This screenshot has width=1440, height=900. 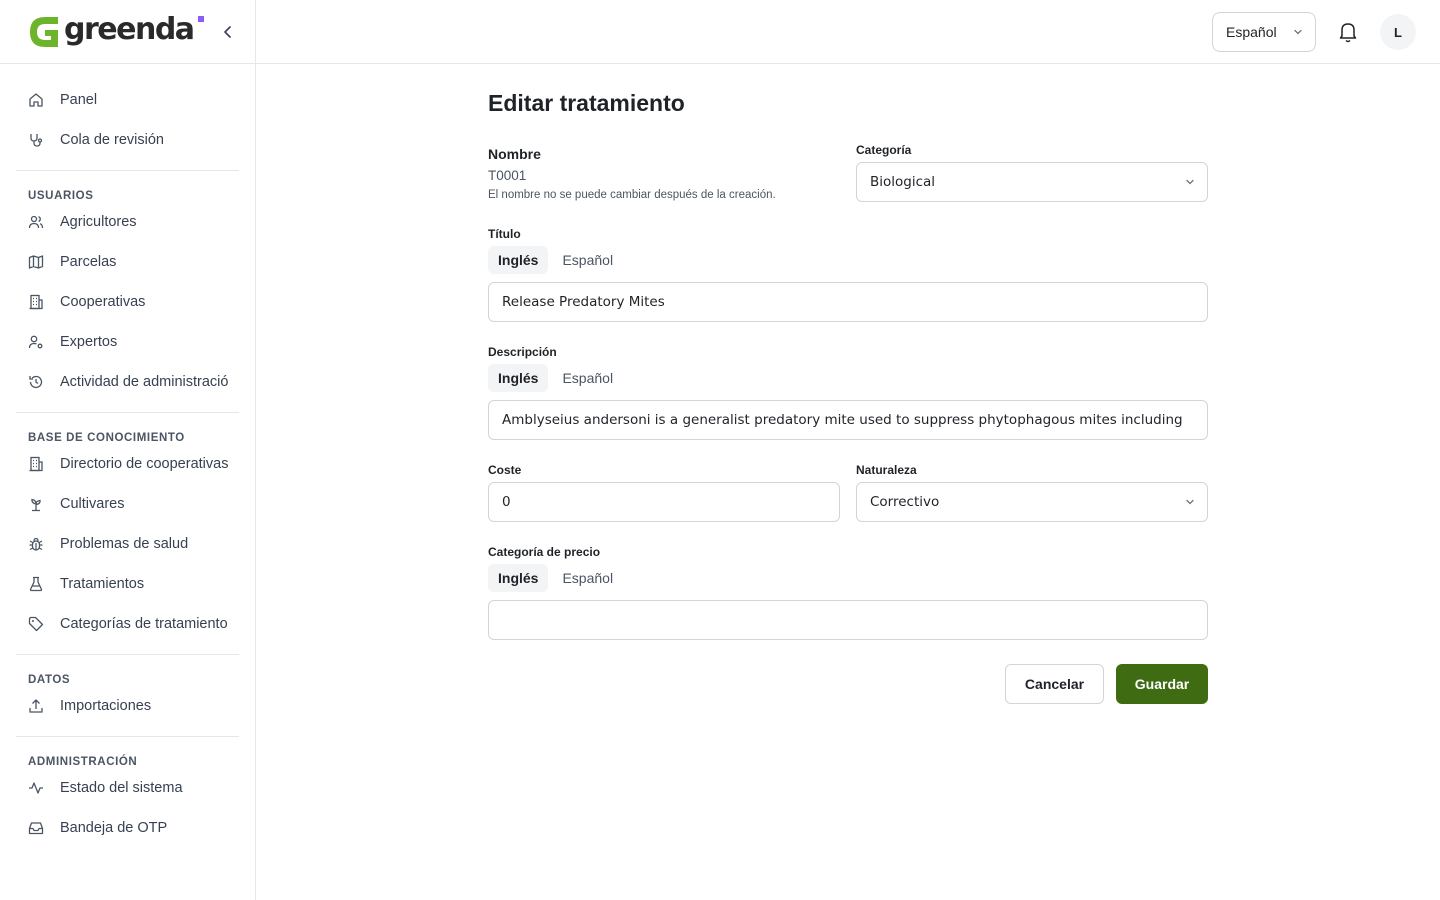 What do you see at coordinates (102, 584) in the screenshot?
I see `sidebar-item-label: Tratamientos` at bounding box center [102, 584].